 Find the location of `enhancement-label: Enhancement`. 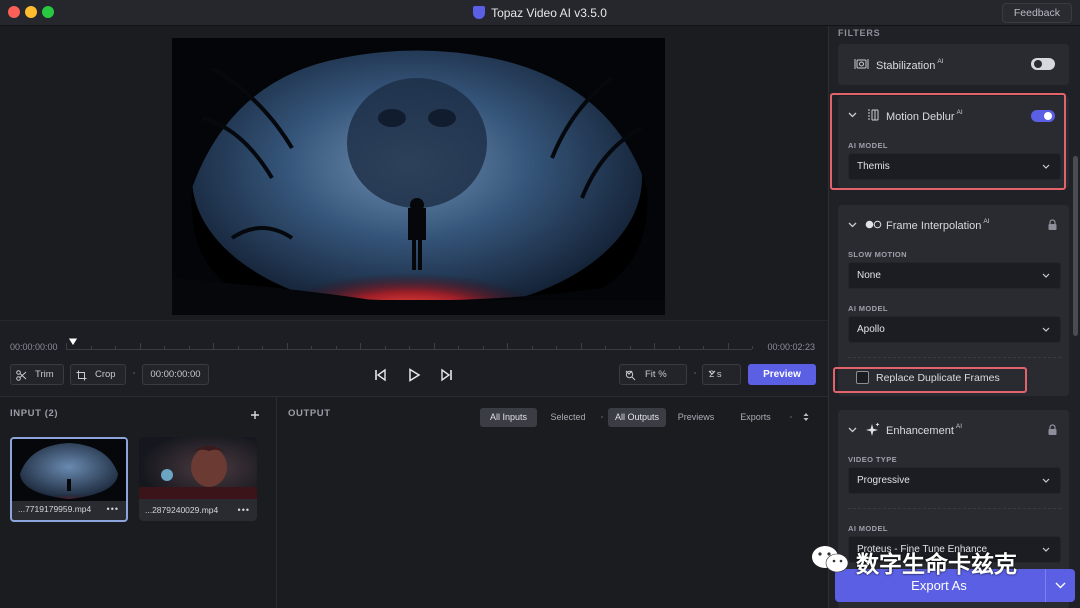

enhancement-label: Enhancement is located at coordinates (920, 431).